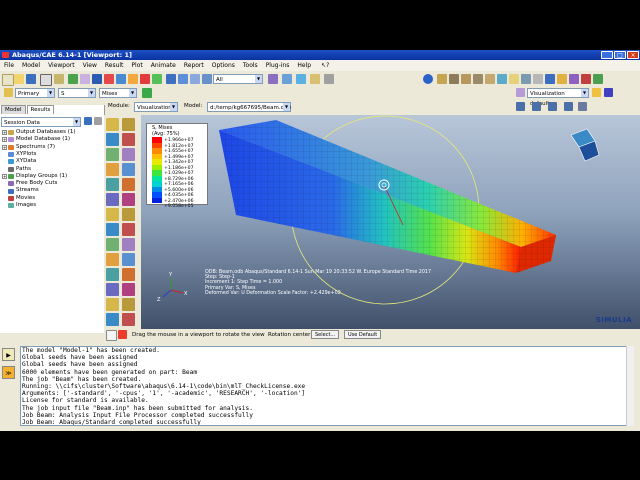 The image size is (640, 480). I want to click on cursor-icon, so click(85, 79).